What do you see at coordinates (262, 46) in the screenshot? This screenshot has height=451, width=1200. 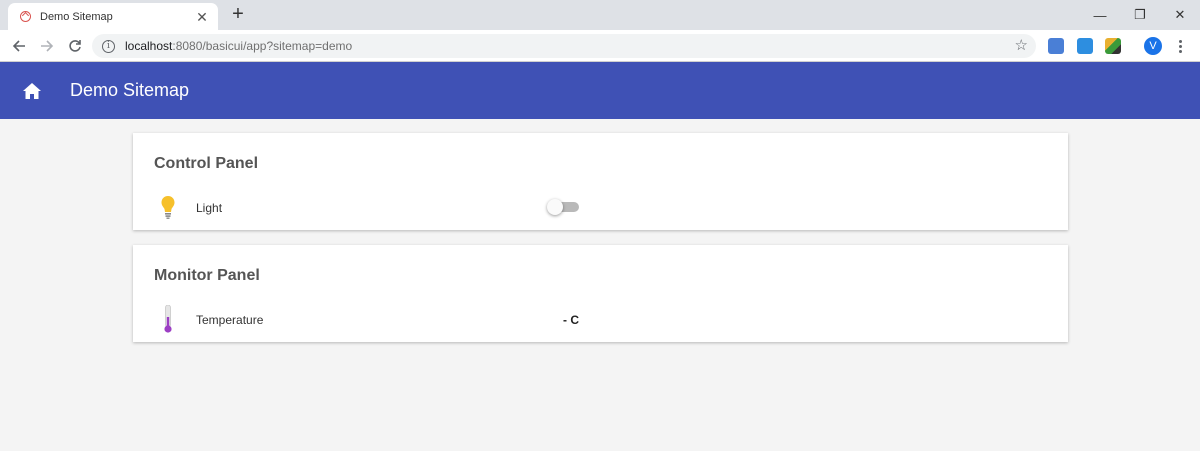 I see `url-path: :8080/basicui/app?sitemap=demo` at bounding box center [262, 46].